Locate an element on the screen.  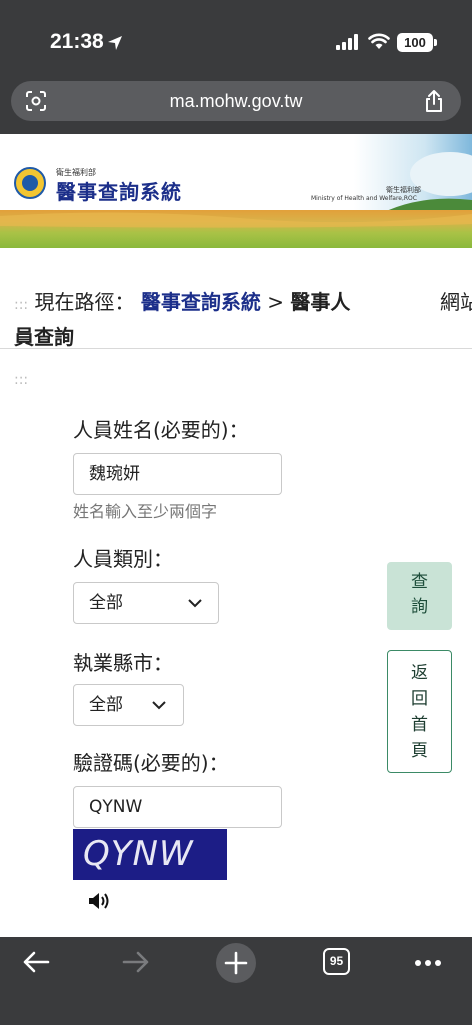
battery-indicator: 100 is located at coordinates (415, 42).